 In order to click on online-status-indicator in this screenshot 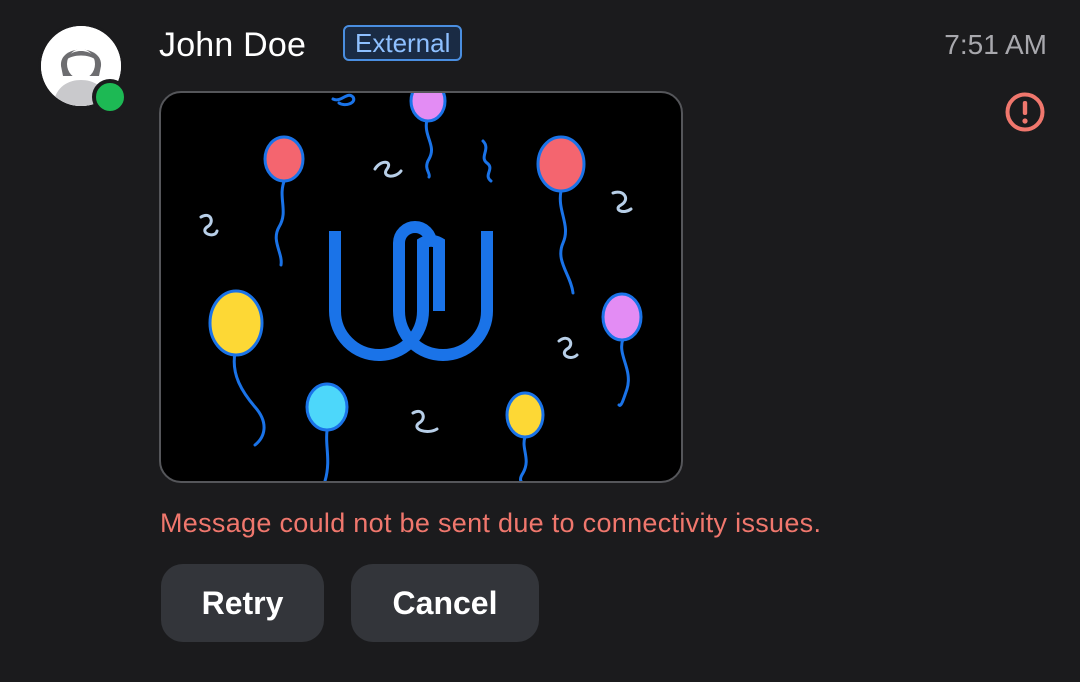, I will do `click(110, 97)`.